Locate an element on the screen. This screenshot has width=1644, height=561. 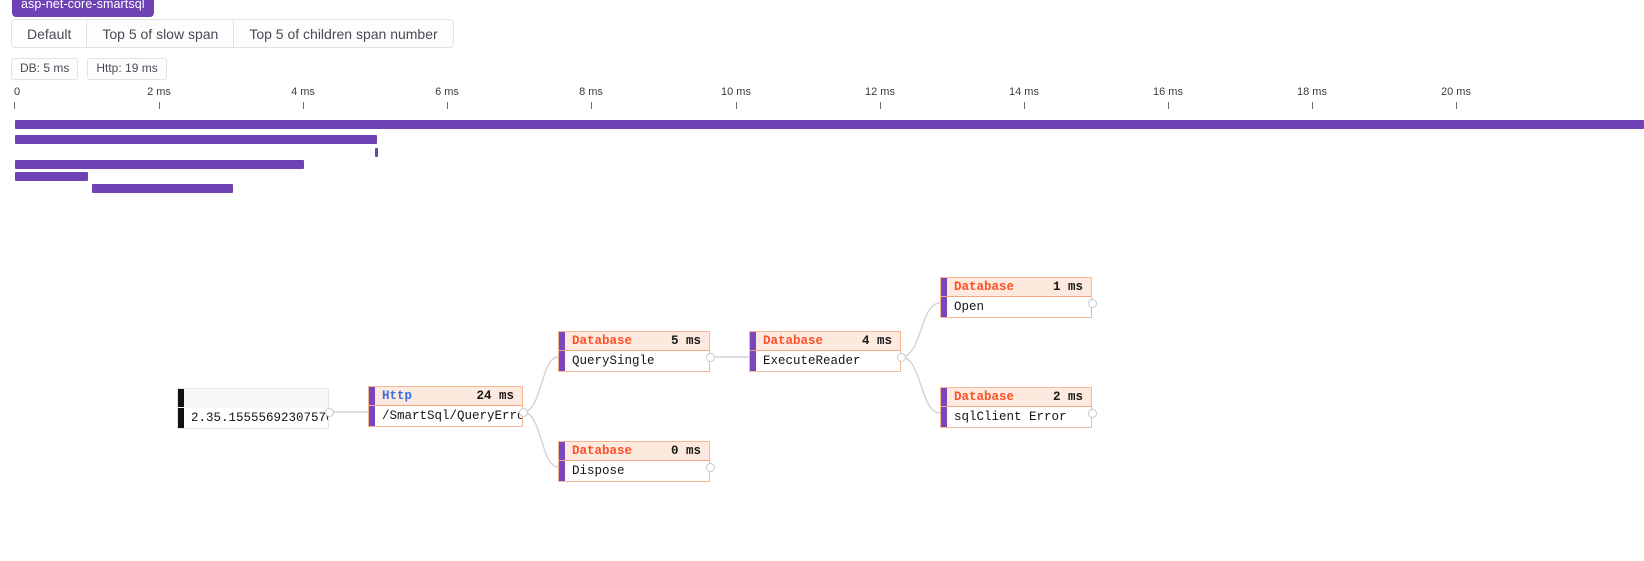
timeline-tick-label-9: 18 ms is located at coordinates (1312, 92).